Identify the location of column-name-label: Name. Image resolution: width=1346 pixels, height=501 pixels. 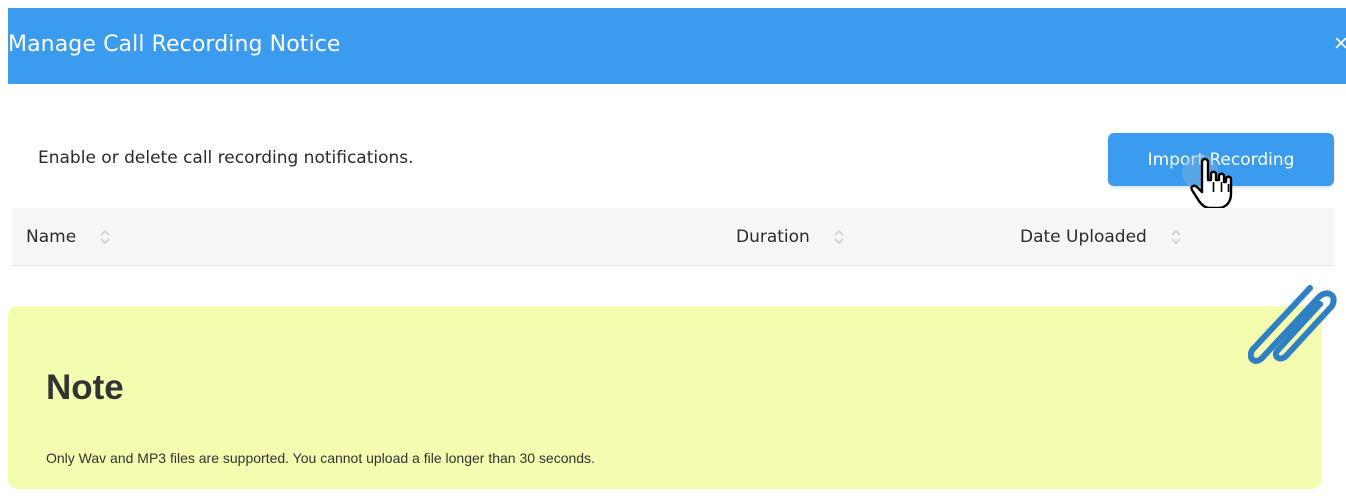
(51, 237).